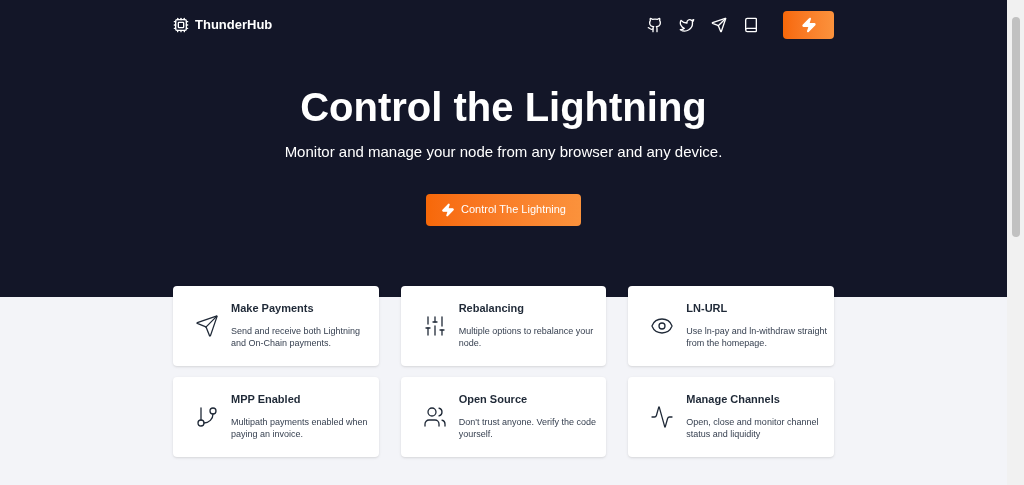 The height and width of the screenshot is (485, 1024). What do you see at coordinates (526, 336) in the screenshot?
I see `feature-text: Multiple options to rebalance your node.` at bounding box center [526, 336].